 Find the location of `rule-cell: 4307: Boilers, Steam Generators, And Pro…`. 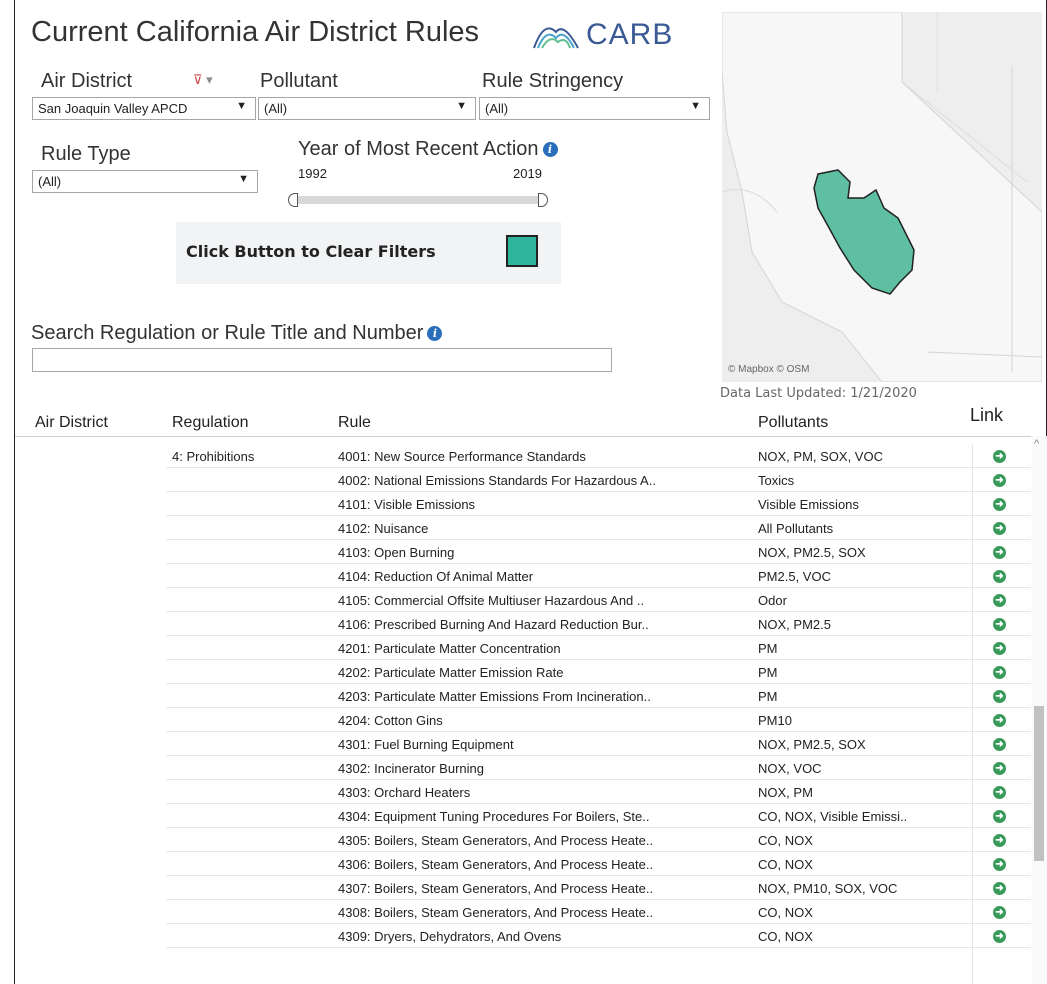

rule-cell: 4307: Boilers, Steam Generators, And Pro… is located at coordinates (496, 888).